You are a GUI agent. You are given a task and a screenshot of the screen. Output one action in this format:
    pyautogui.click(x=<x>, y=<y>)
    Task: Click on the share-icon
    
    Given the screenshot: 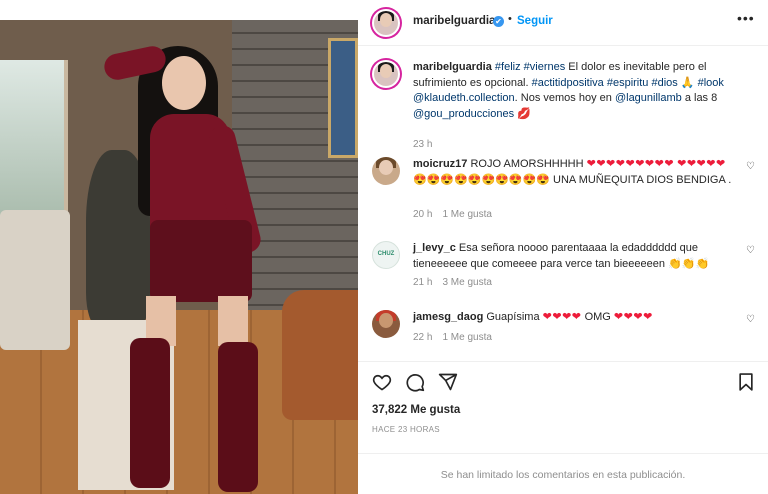 What is the action you would take?
    pyautogui.click(x=448, y=382)
    